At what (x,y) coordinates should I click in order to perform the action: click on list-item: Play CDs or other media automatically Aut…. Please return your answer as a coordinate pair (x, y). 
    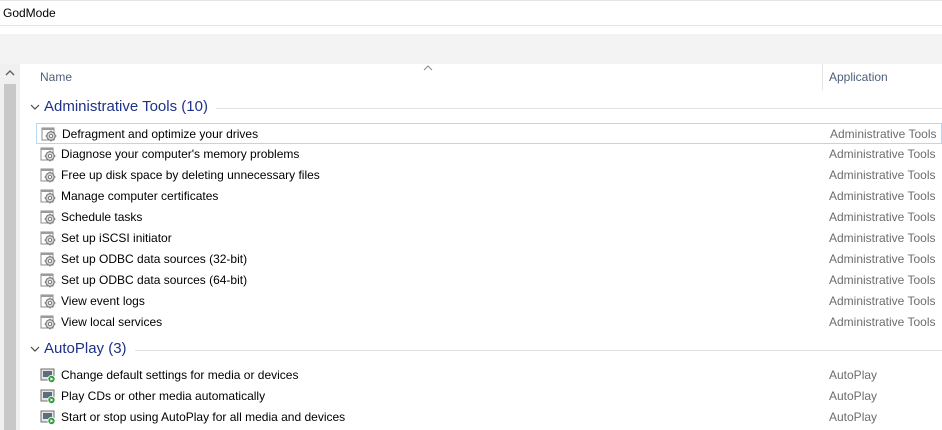
    Looking at the image, I should click on (489, 396).